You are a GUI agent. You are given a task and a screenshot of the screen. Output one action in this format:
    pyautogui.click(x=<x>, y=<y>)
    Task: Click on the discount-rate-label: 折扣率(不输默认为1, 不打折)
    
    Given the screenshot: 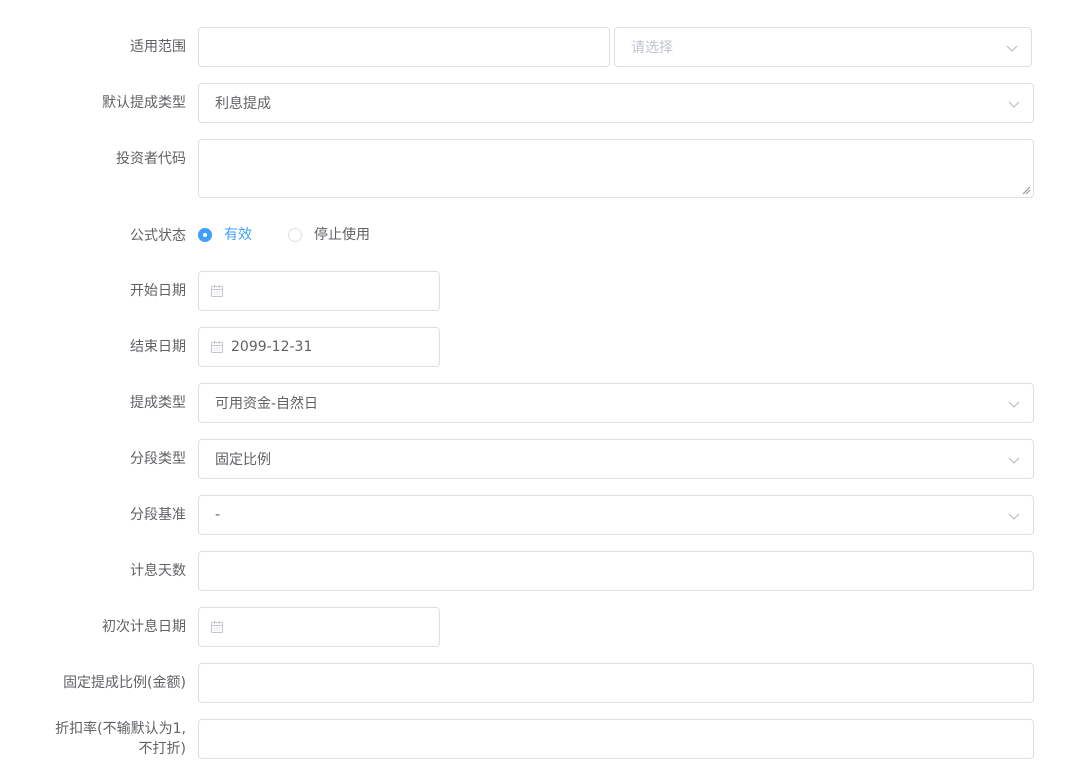 What is the action you would take?
    pyautogui.click(x=93, y=739)
    